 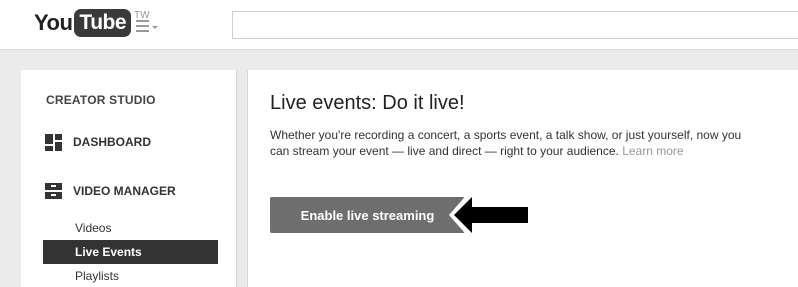 What do you see at coordinates (155, 27) in the screenshot?
I see `caret-down-icon` at bounding box center [155, 27].